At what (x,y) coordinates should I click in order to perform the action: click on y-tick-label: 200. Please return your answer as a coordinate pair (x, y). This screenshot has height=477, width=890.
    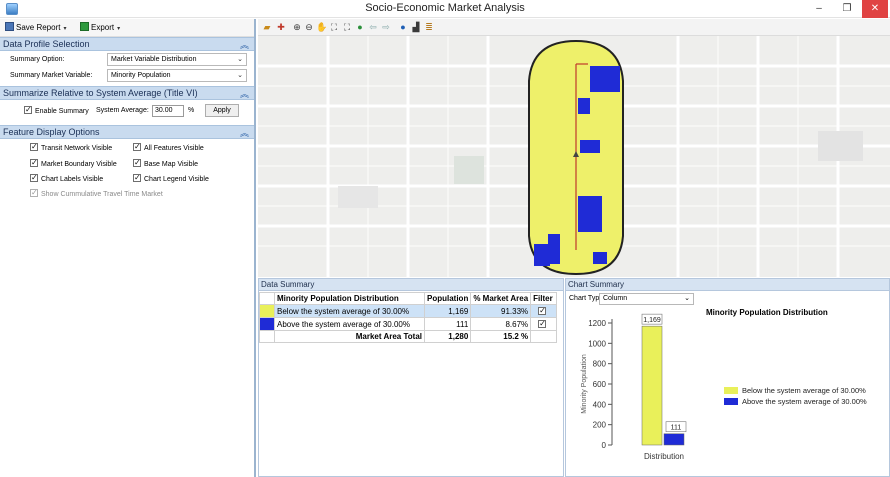
    Looking at the image, I should click on (600, 425).